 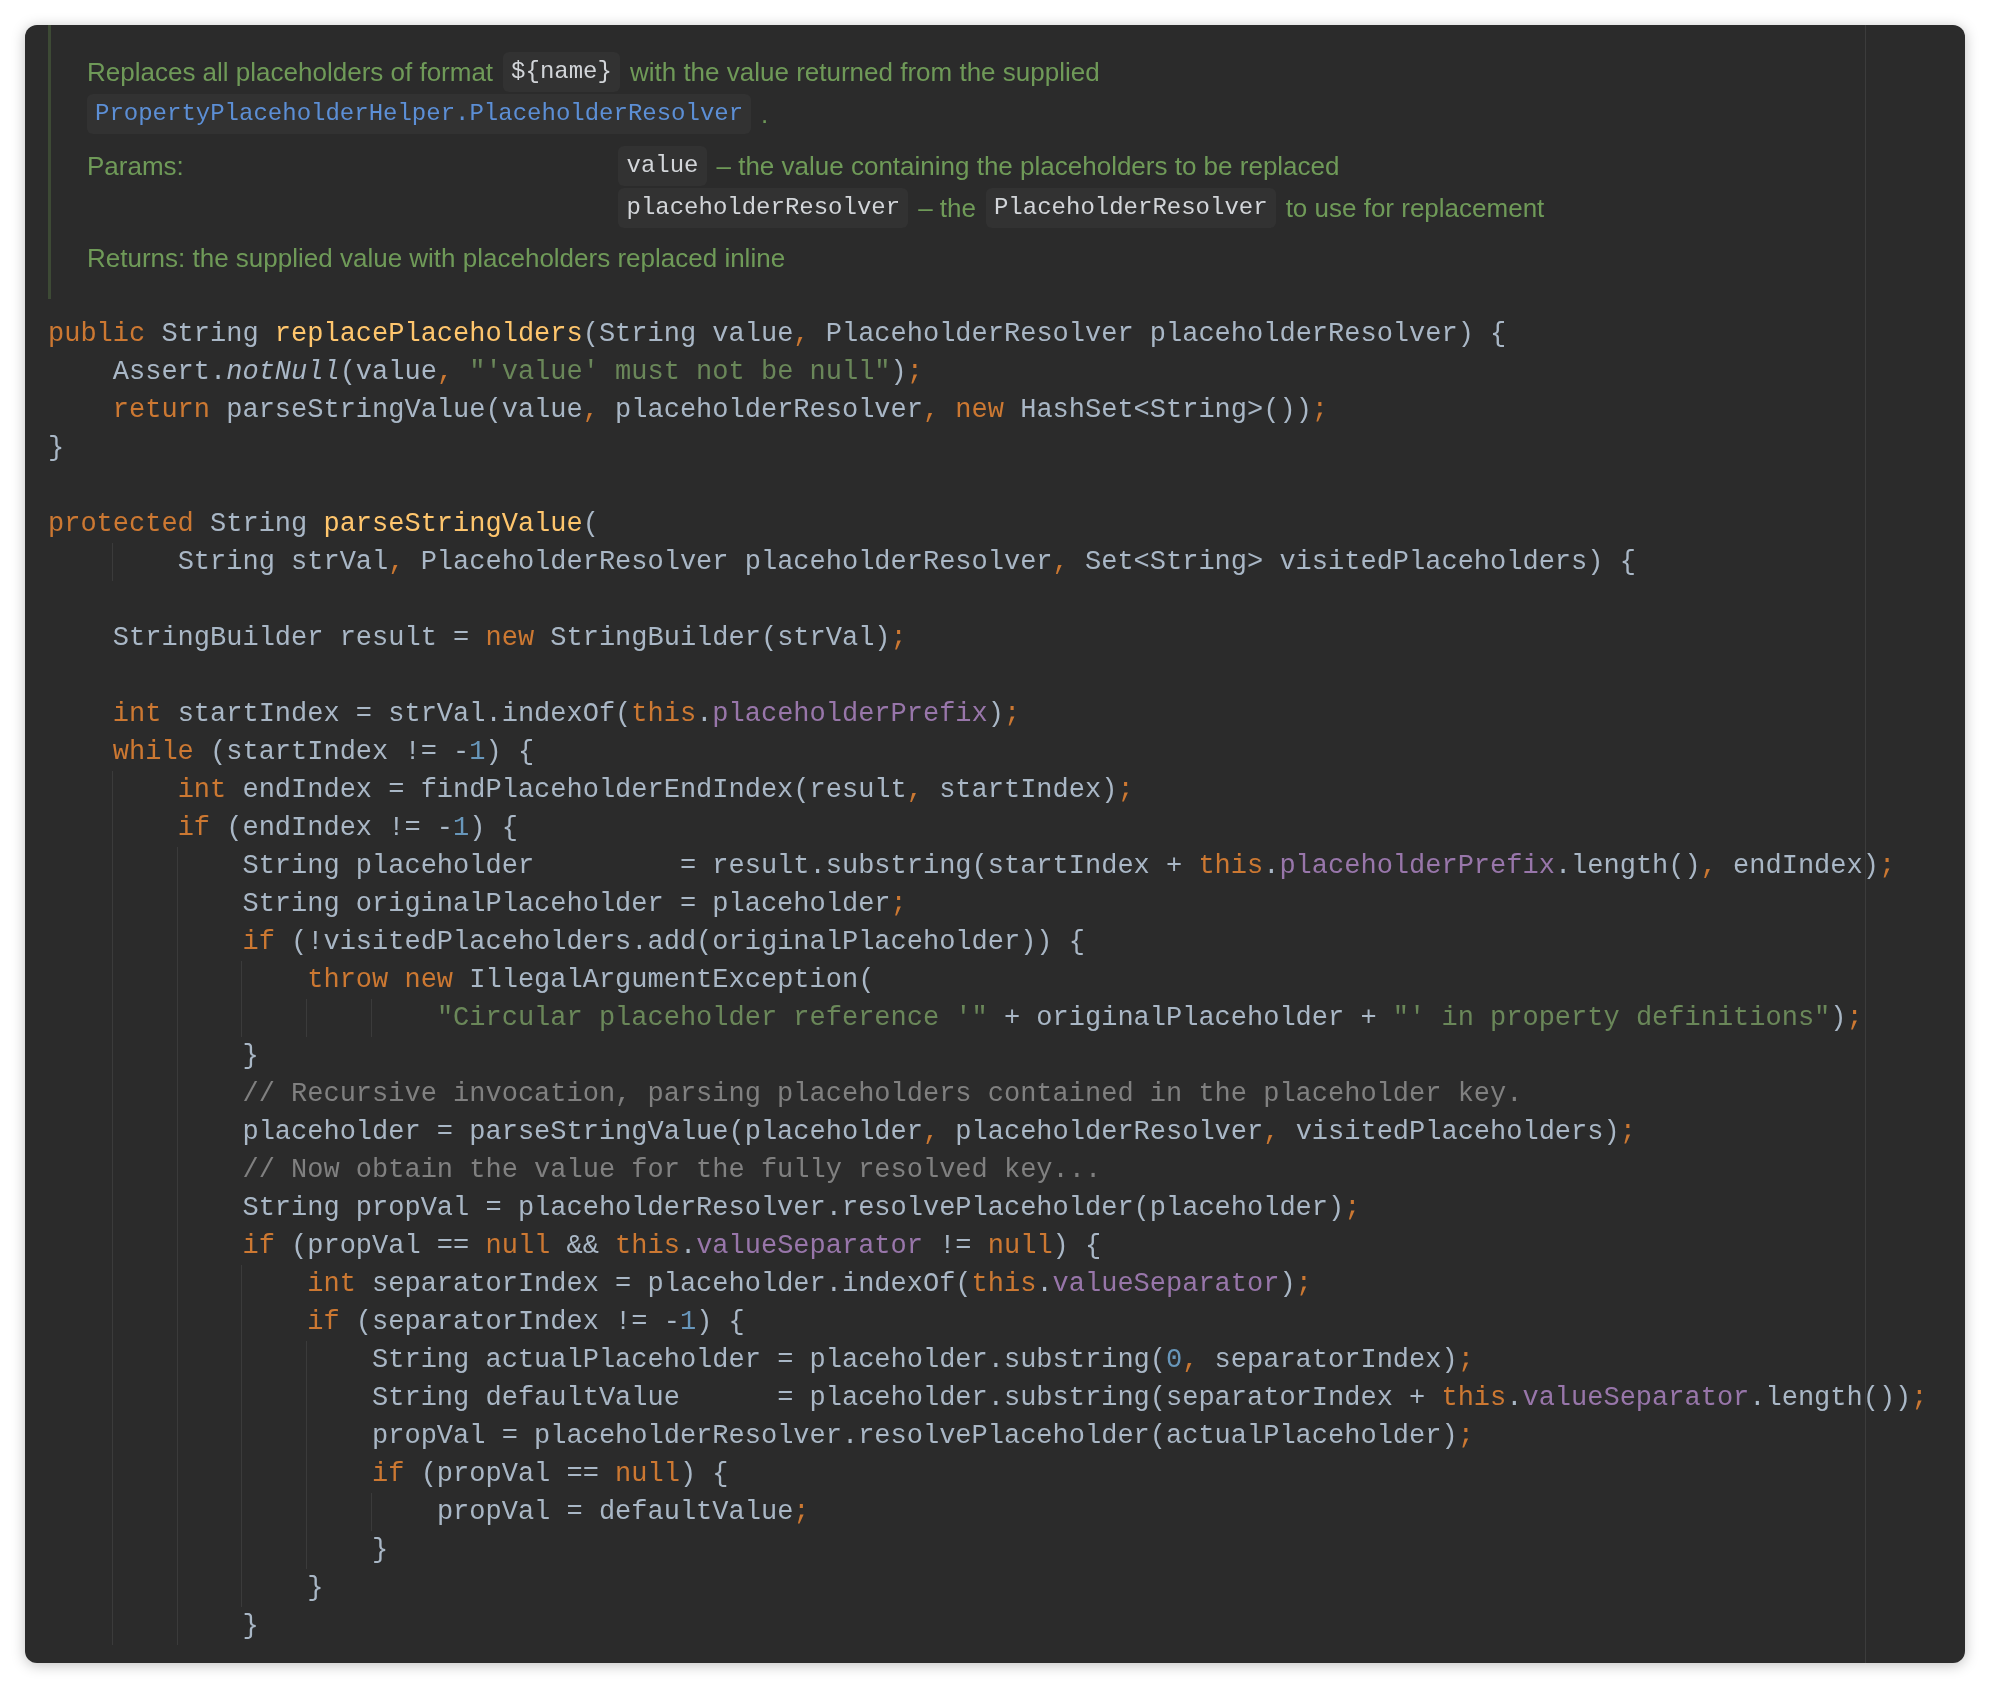 I want to click on code-line: String originalPlaceholder = placeholder;, so click(x=574, y=904).